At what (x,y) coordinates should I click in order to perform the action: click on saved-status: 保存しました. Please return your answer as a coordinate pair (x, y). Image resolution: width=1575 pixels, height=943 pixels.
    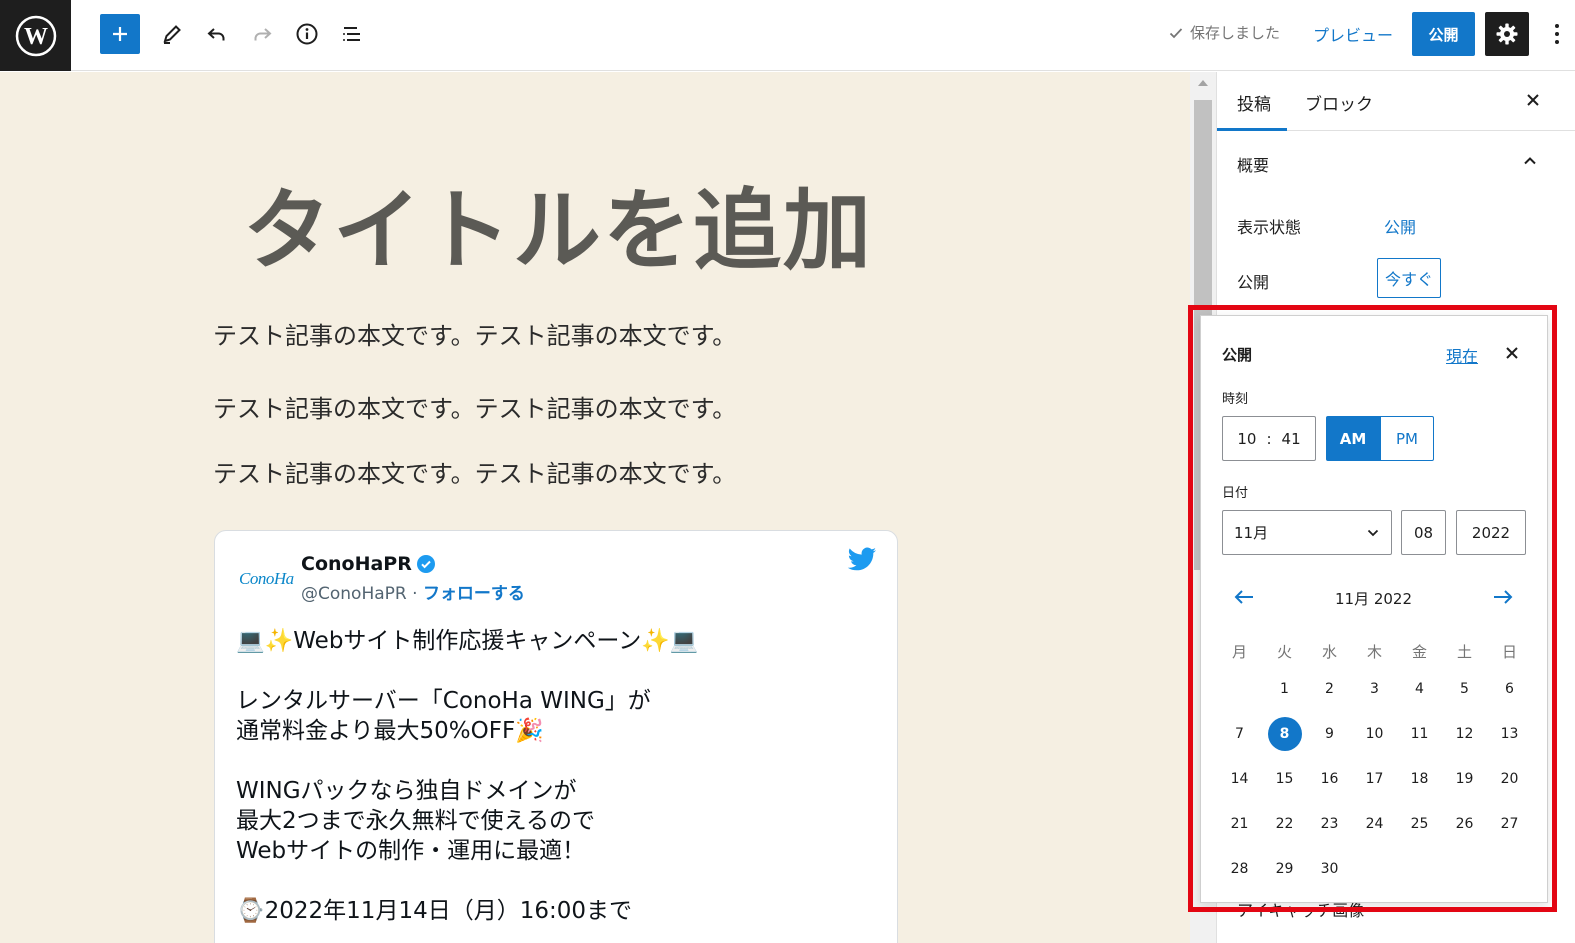
    Looking at the image, I should click on (1224, 32).